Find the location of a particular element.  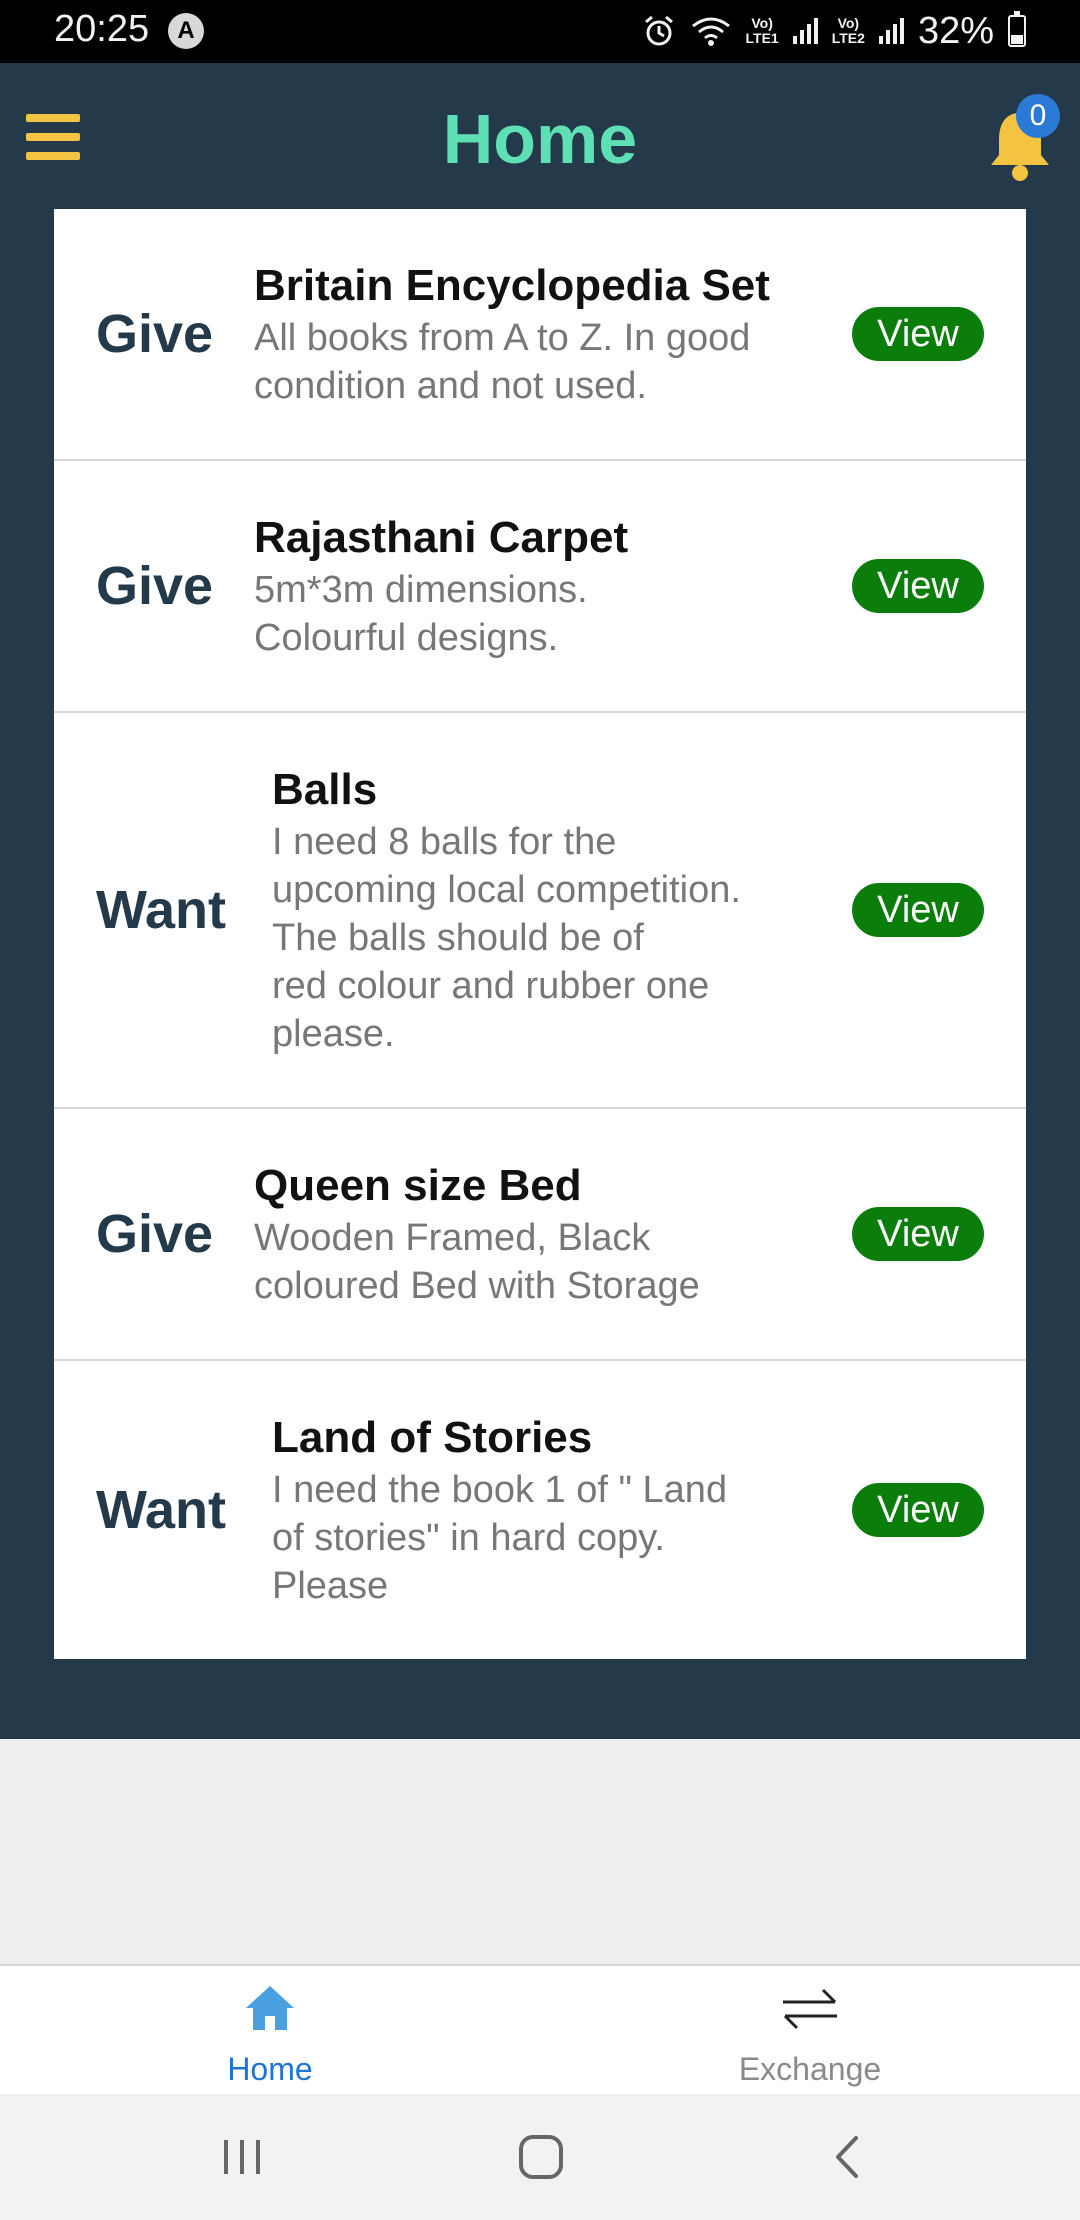

tab-home-label: Home is located at coordinates (270, 2069).